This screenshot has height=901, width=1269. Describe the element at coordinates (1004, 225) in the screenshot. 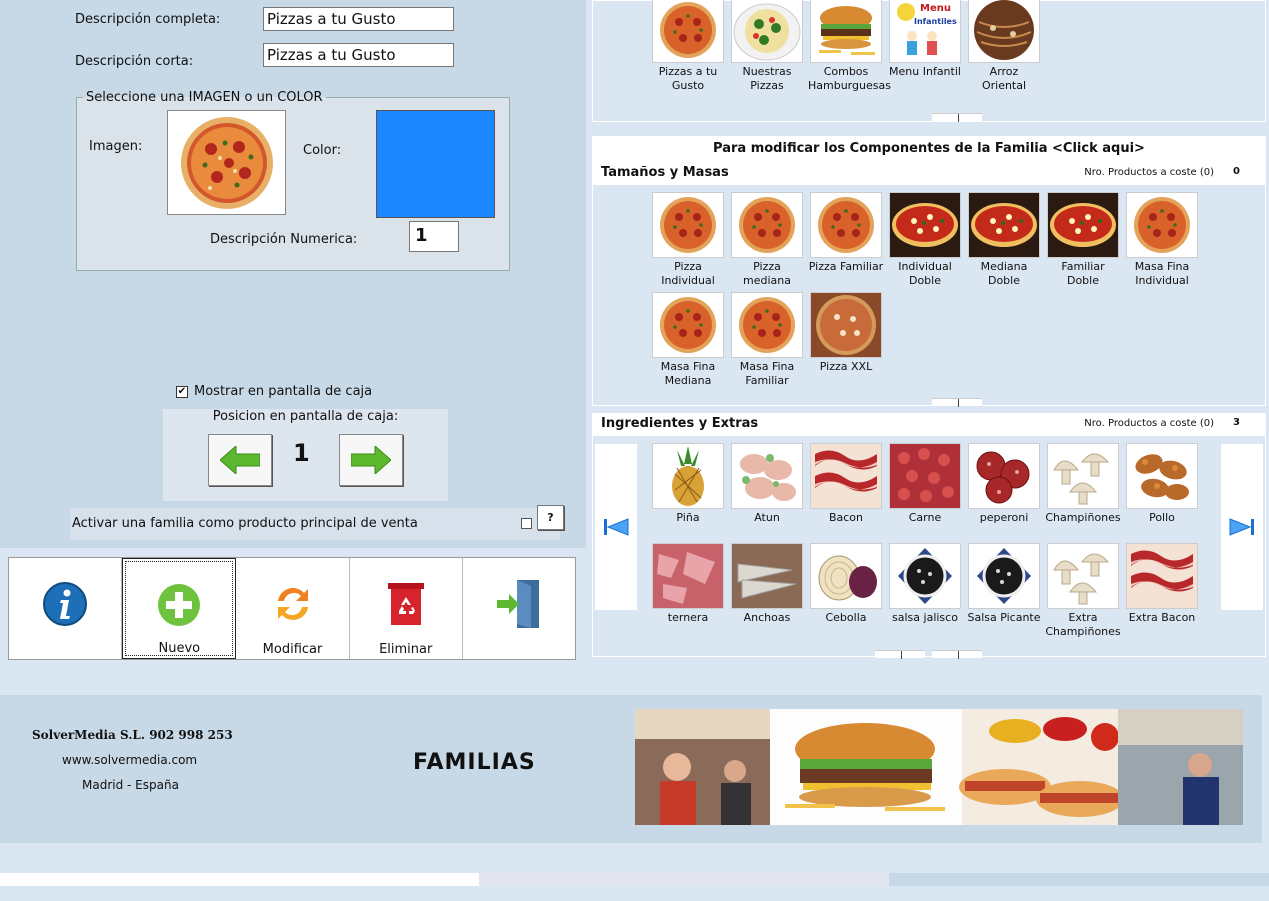

I see `pizza-red-image` at that location.